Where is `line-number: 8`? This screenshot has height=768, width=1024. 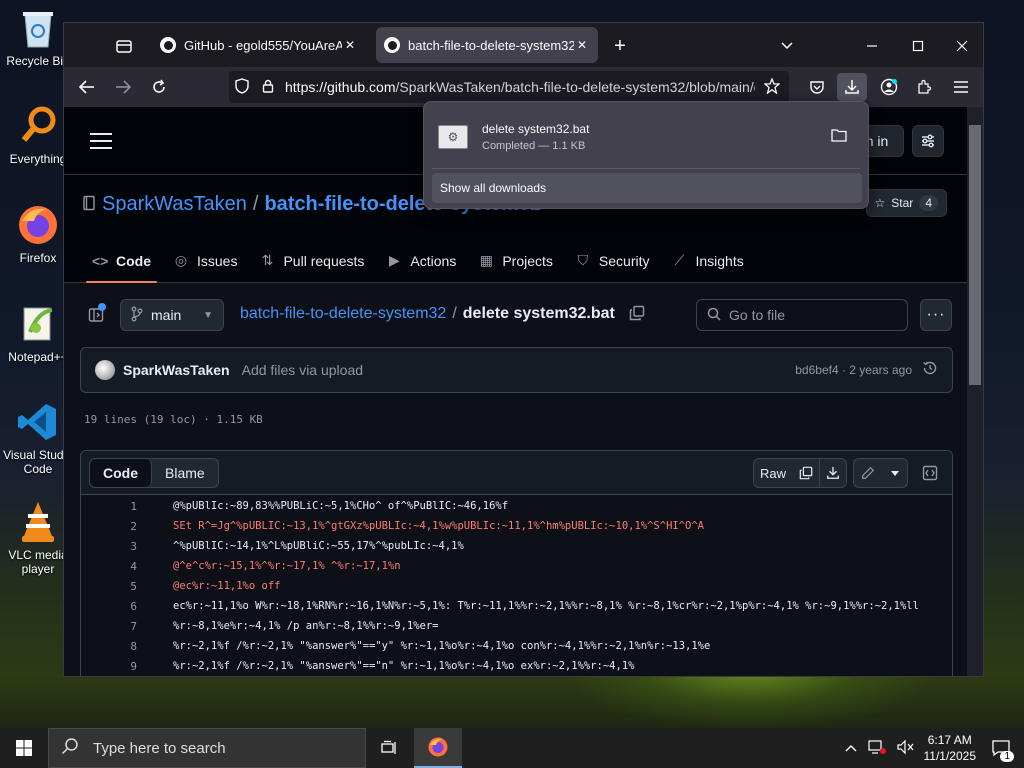
line-number: 8 is located at coordinates (109, 646).